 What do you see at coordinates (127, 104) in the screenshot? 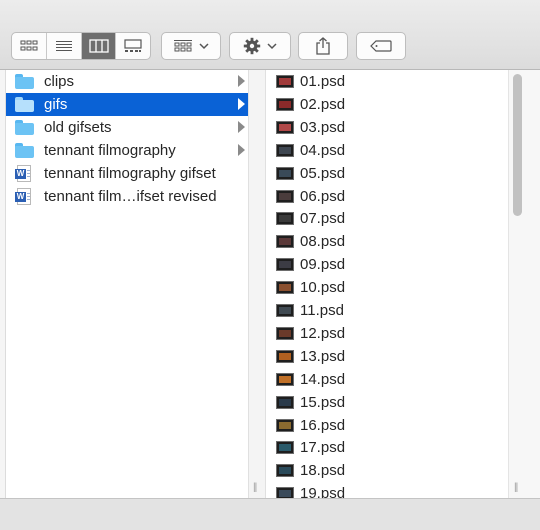
I see `folder-row: gifs` at bounding box center [127, 104].